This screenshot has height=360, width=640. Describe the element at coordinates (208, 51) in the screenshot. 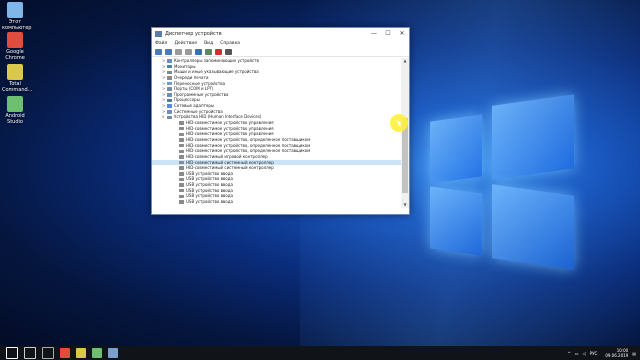

I see `update-driver-icon` at that location.